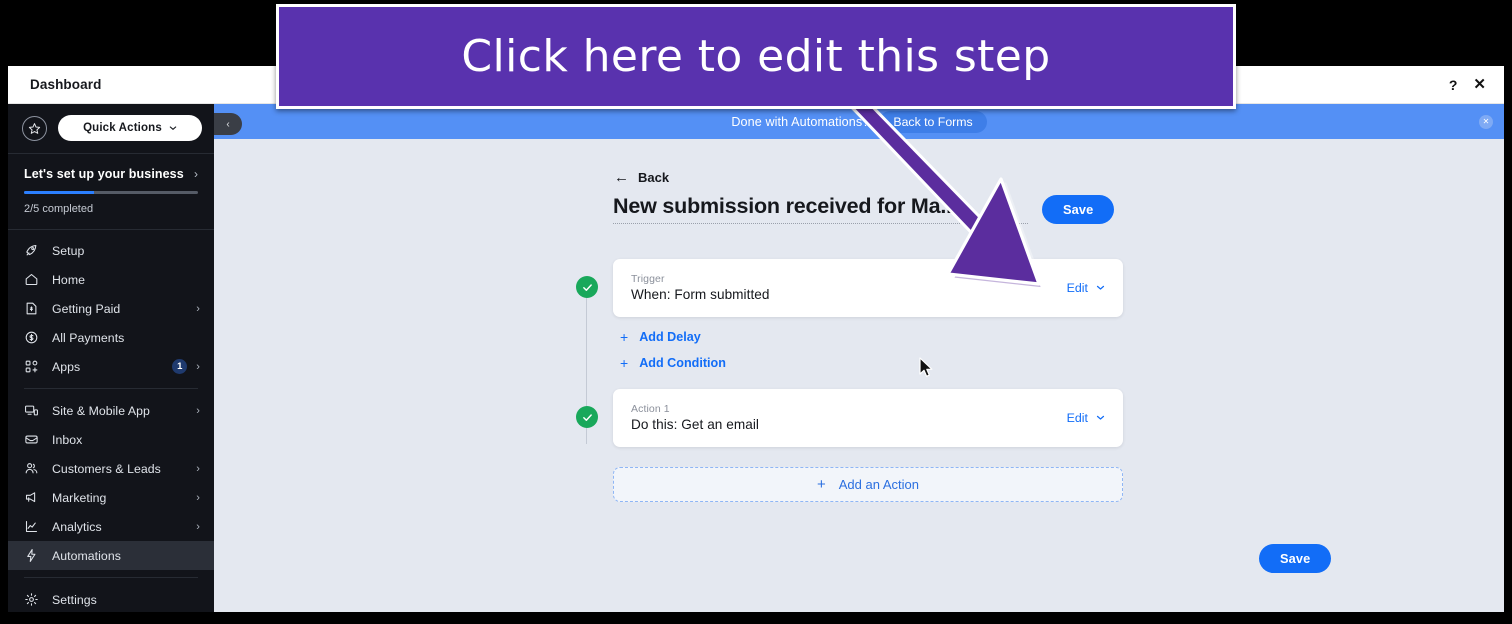 The width and height of the screenshot is (1512, 624). What do you see at coordinates (1077, 417) in the screenshot?
I see `action-edit-label: Edit` at bounding box center [1077, 417].